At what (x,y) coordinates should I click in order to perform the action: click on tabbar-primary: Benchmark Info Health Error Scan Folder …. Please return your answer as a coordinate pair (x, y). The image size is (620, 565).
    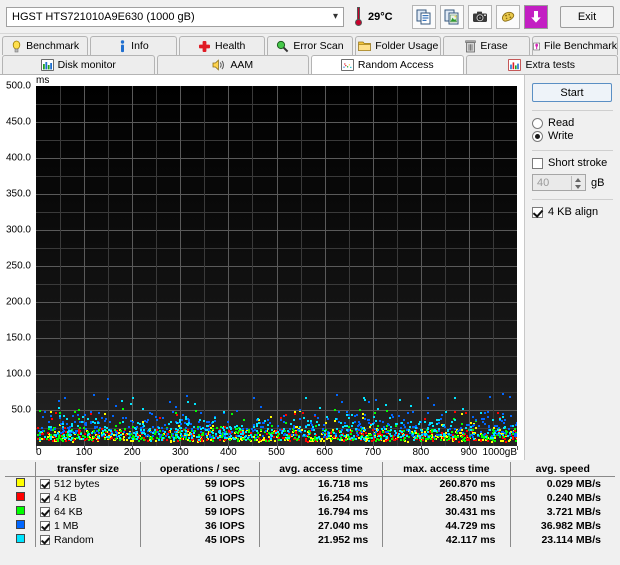
    Looking at the image, I should click on (310, 45).